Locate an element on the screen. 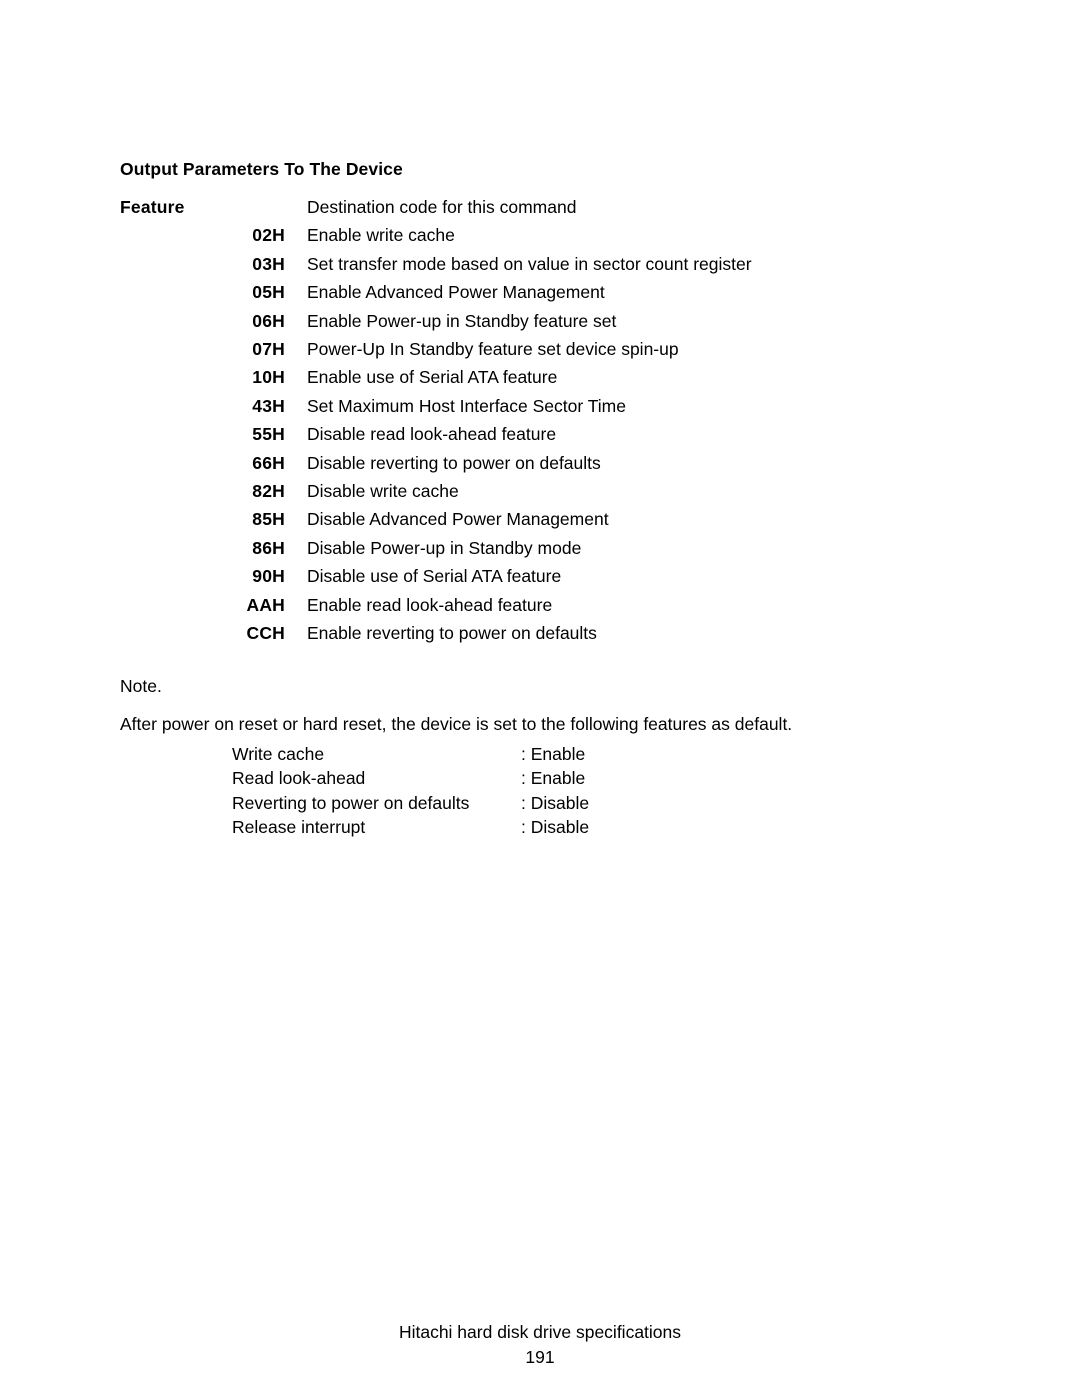  feature-code: 82H is located at coordinates (268, 491).